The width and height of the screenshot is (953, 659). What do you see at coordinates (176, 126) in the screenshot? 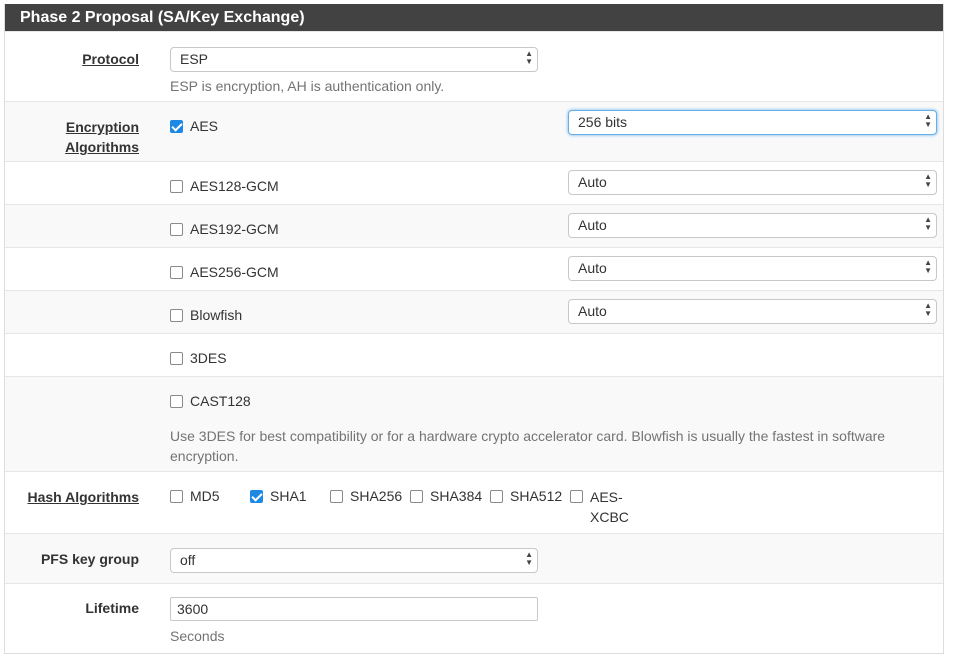
I see `aes-checkbox` at bounding box center [176, 126].